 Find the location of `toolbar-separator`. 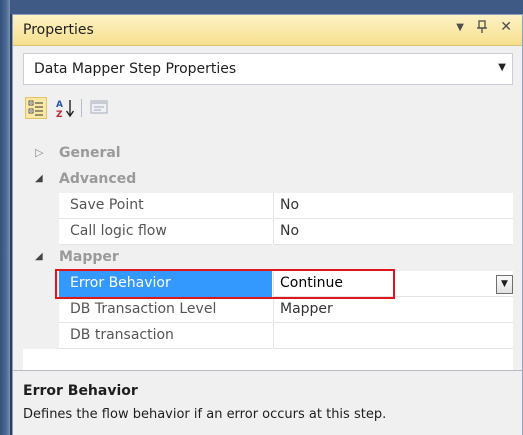

toolbar-separator is located at coordinates (81, 108).